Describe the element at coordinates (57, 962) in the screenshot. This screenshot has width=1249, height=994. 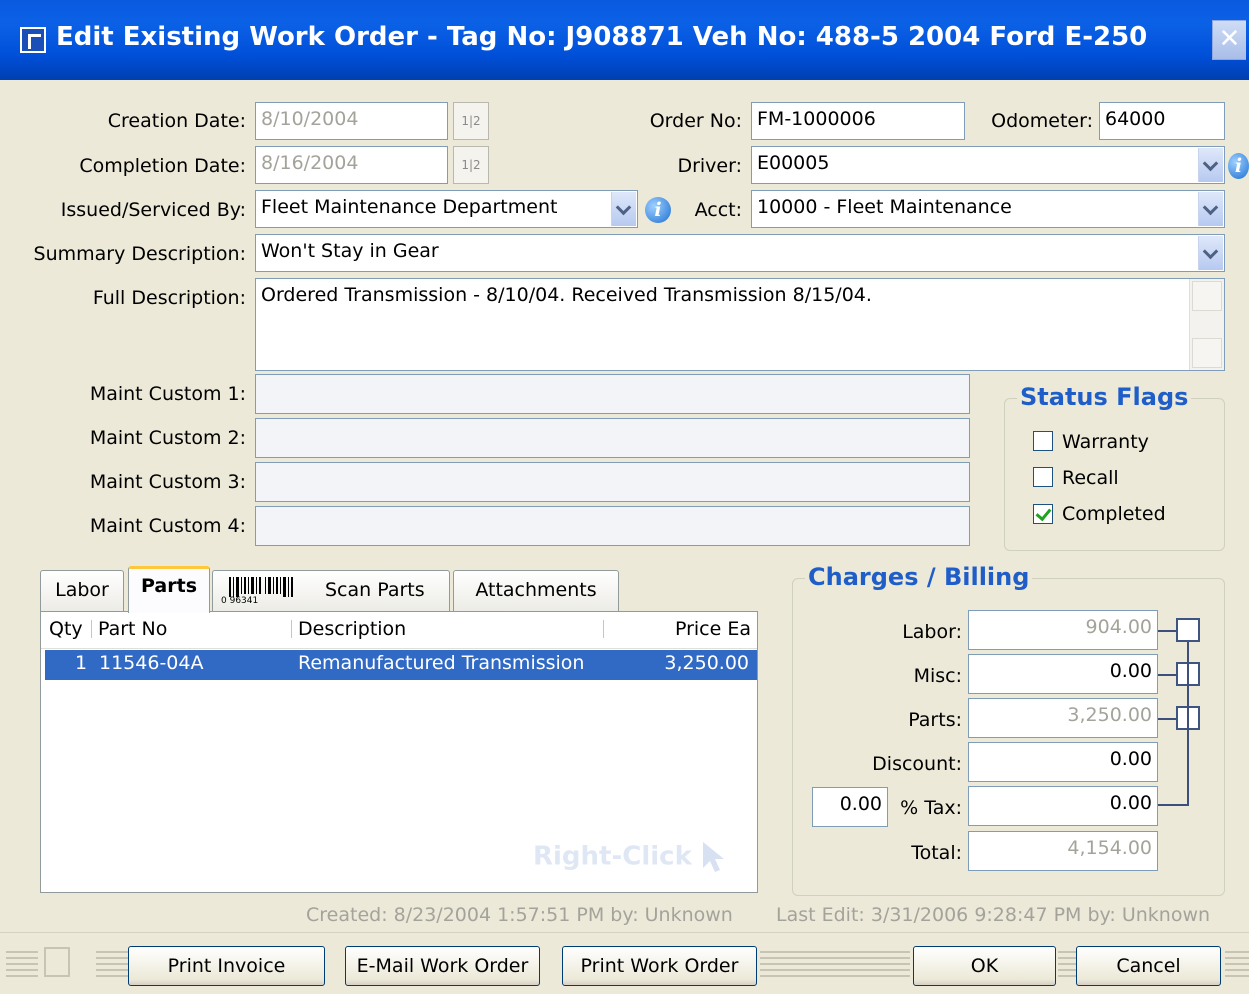
I see `app-logo-icon` at that location.